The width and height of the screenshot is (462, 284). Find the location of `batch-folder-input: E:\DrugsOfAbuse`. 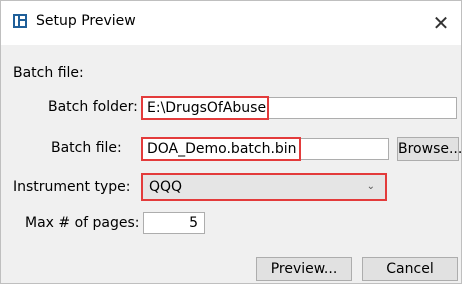

batch-folder-input: E:\DrugsOfAbuse is located at coordinates (205, 108).